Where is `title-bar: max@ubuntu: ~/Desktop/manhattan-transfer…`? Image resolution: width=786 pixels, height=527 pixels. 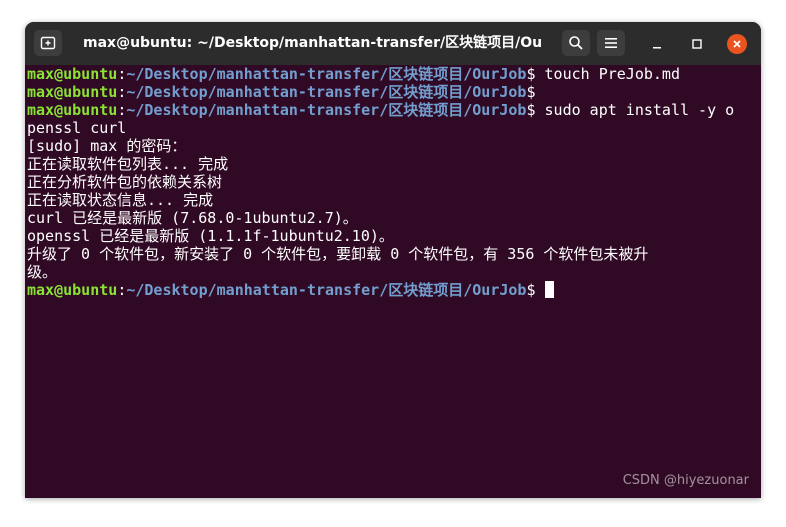 title-bar: max@ubuntu: ~/Desktop/manhattan-transfer… is located at coordinates (393, 43).